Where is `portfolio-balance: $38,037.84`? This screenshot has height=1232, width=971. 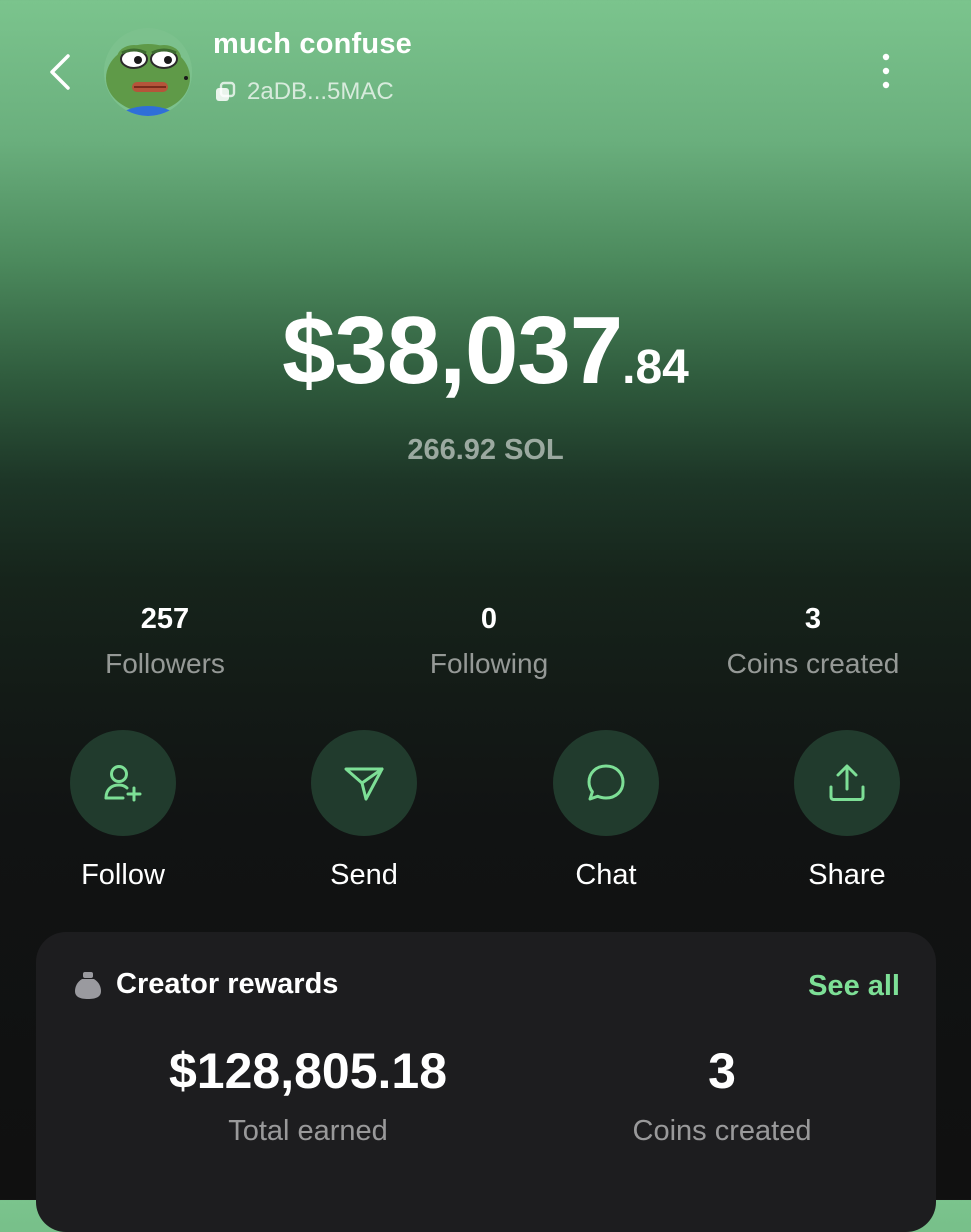
portfolio-balance: $38,037.84 is located at coordinates (485, 351).